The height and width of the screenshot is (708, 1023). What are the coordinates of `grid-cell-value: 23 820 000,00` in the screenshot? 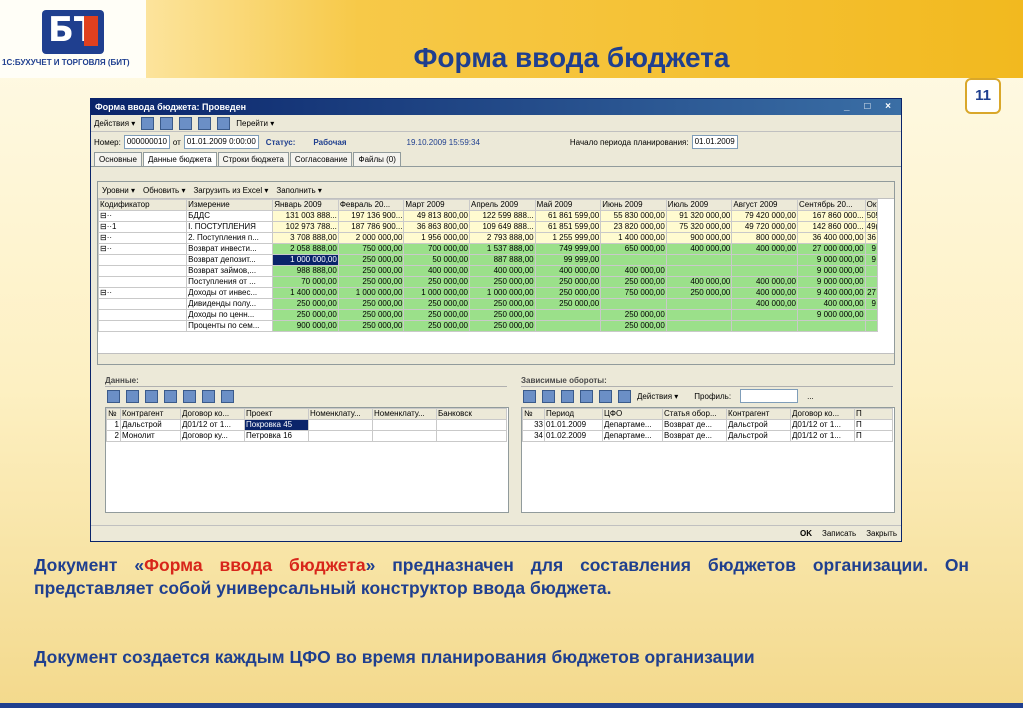 It's located at (633, 227).